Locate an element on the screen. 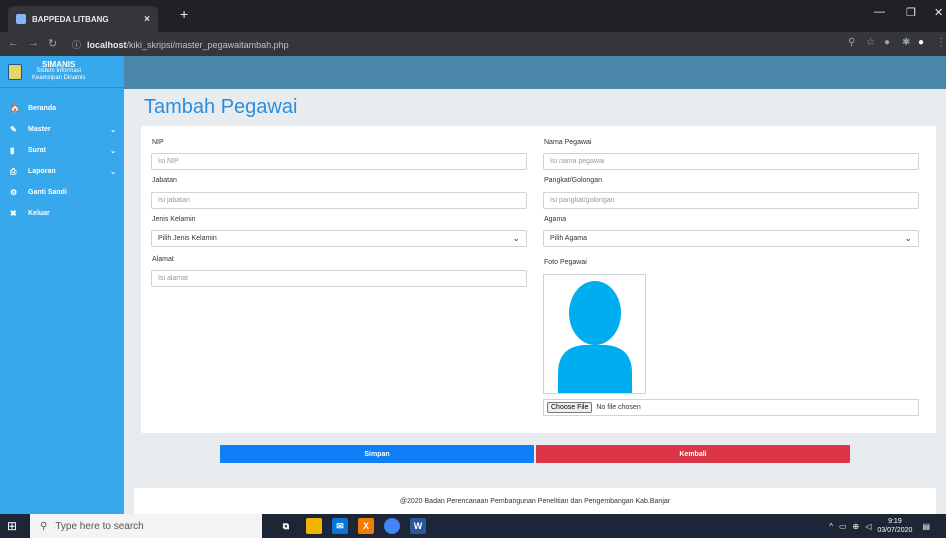  puzzle-icon: ✱ is located at coordinates (906, 42).